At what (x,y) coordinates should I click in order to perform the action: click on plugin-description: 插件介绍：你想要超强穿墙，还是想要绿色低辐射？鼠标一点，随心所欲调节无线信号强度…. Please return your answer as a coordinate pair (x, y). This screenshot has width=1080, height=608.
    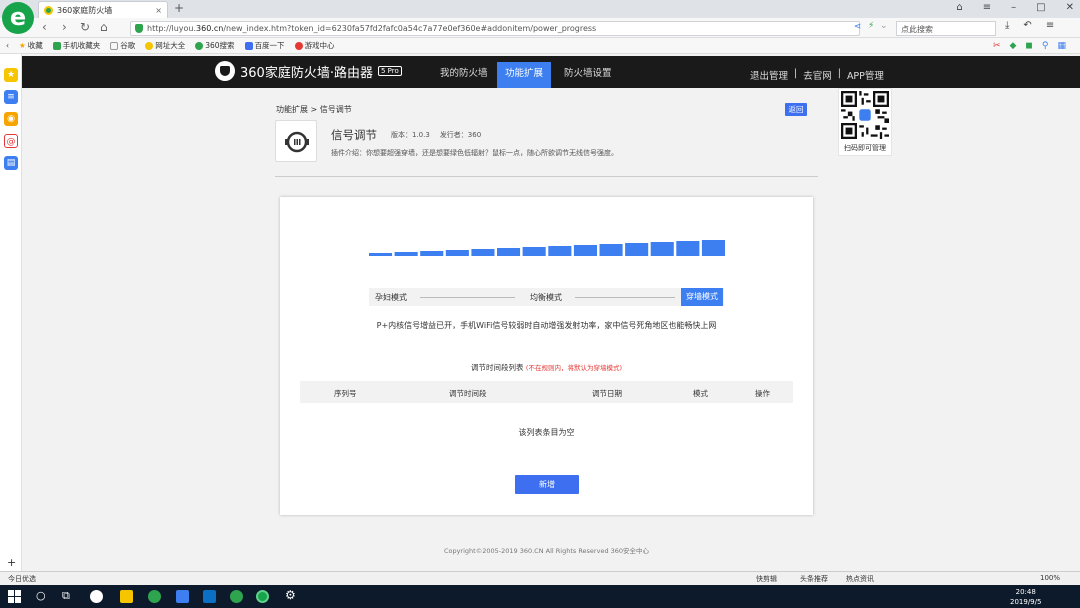
    Looking at the image, I should click on (474, 153).